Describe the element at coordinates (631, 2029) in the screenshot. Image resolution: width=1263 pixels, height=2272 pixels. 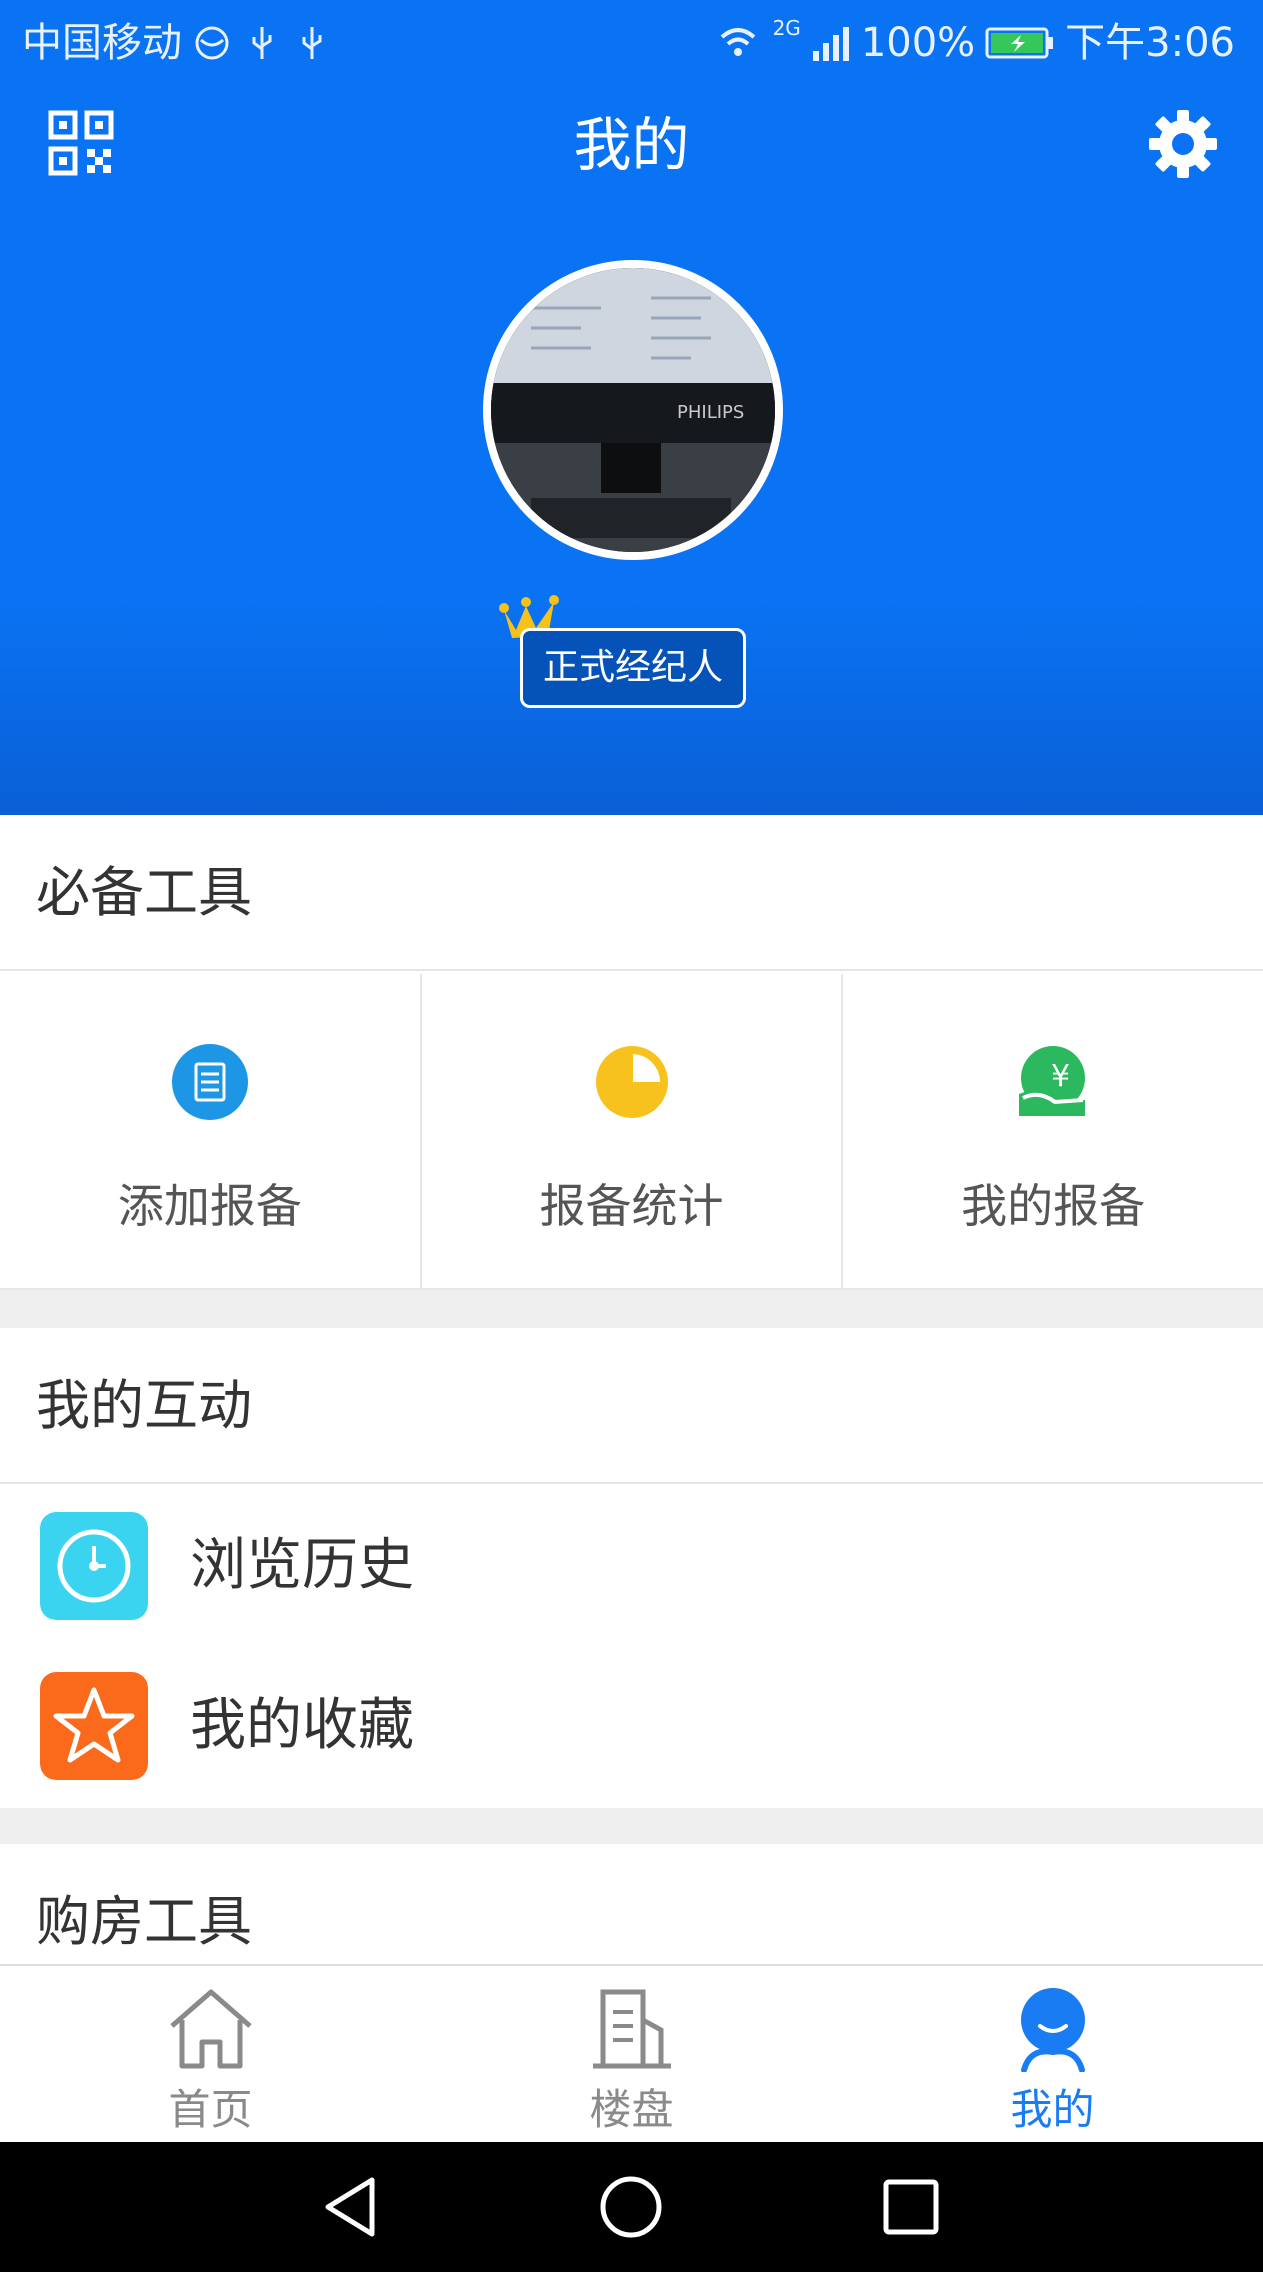
I see `building-icon` at that location.